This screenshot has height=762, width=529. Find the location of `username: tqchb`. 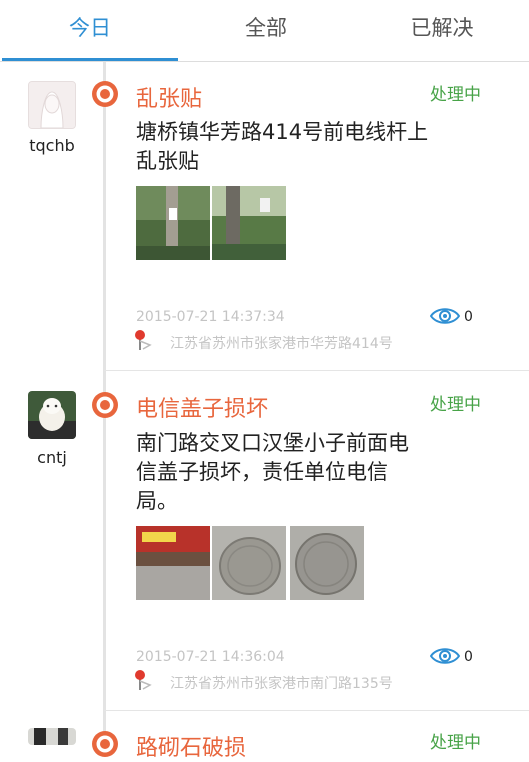

username: tqchb is located at coordinates (52, 145).